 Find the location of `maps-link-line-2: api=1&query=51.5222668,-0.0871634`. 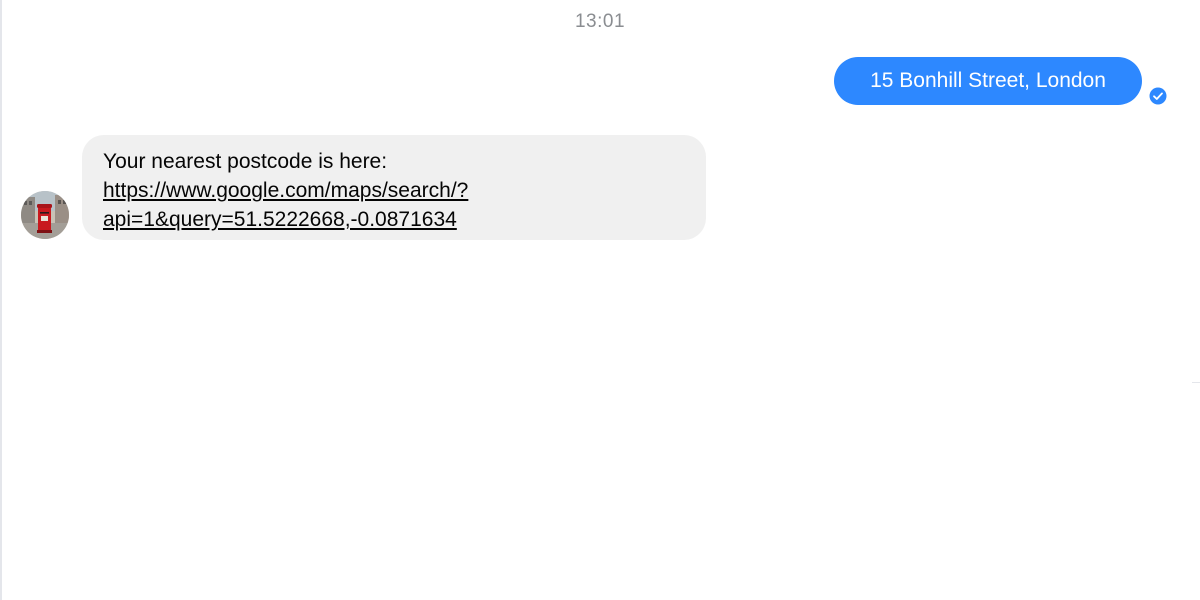

maps-link-line-2: api=1&query=51.5222668,-0.0871634 is located at coordinates (394, 219).